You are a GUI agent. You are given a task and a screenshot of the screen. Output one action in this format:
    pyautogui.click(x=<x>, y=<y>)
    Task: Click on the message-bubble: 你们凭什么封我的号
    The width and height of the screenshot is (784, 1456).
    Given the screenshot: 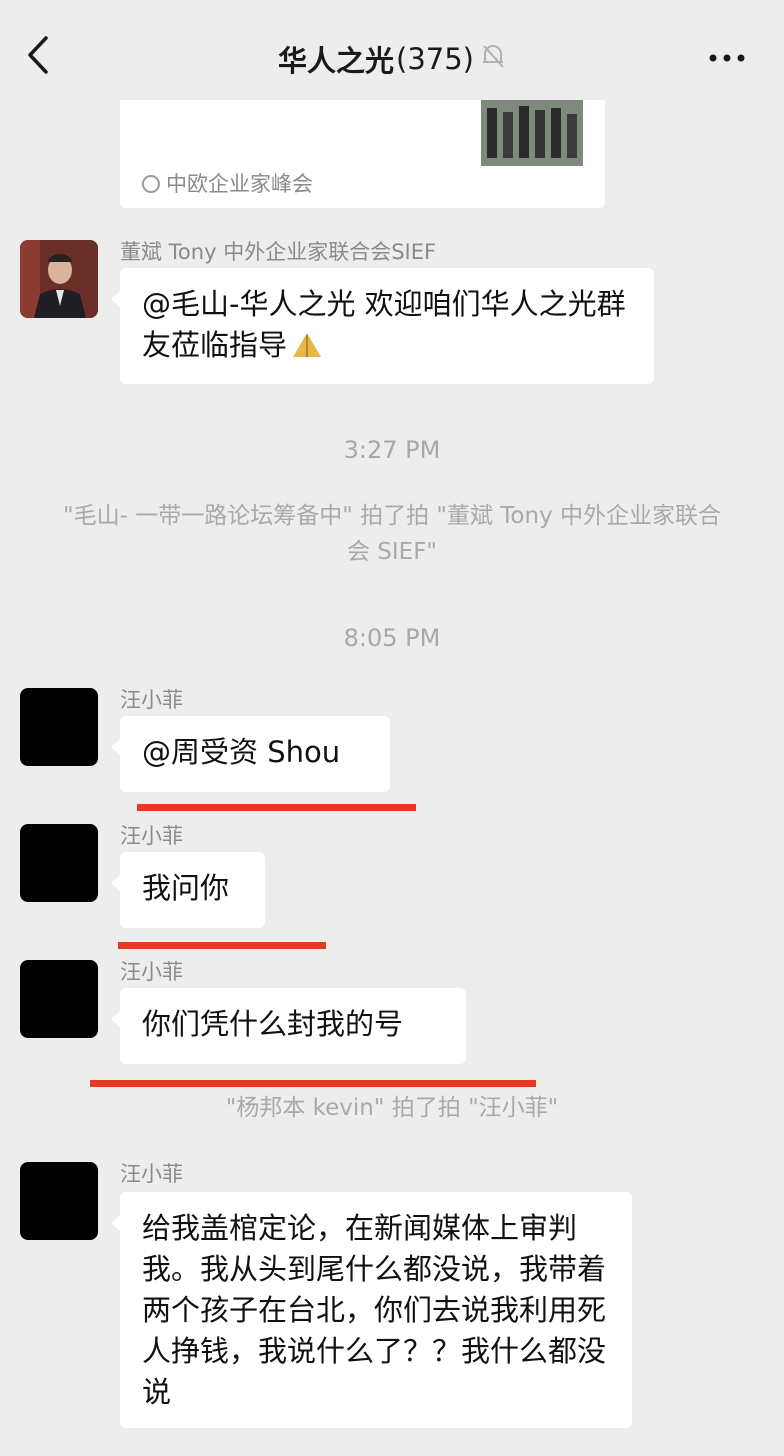 What is the action you would take?
    pyautogui.click(x=288, y=1026)
    